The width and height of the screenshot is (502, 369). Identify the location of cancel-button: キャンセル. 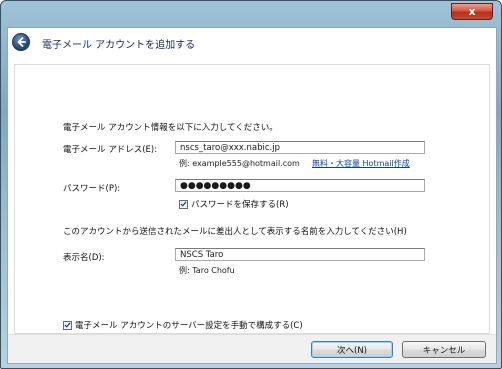
(444, 349).